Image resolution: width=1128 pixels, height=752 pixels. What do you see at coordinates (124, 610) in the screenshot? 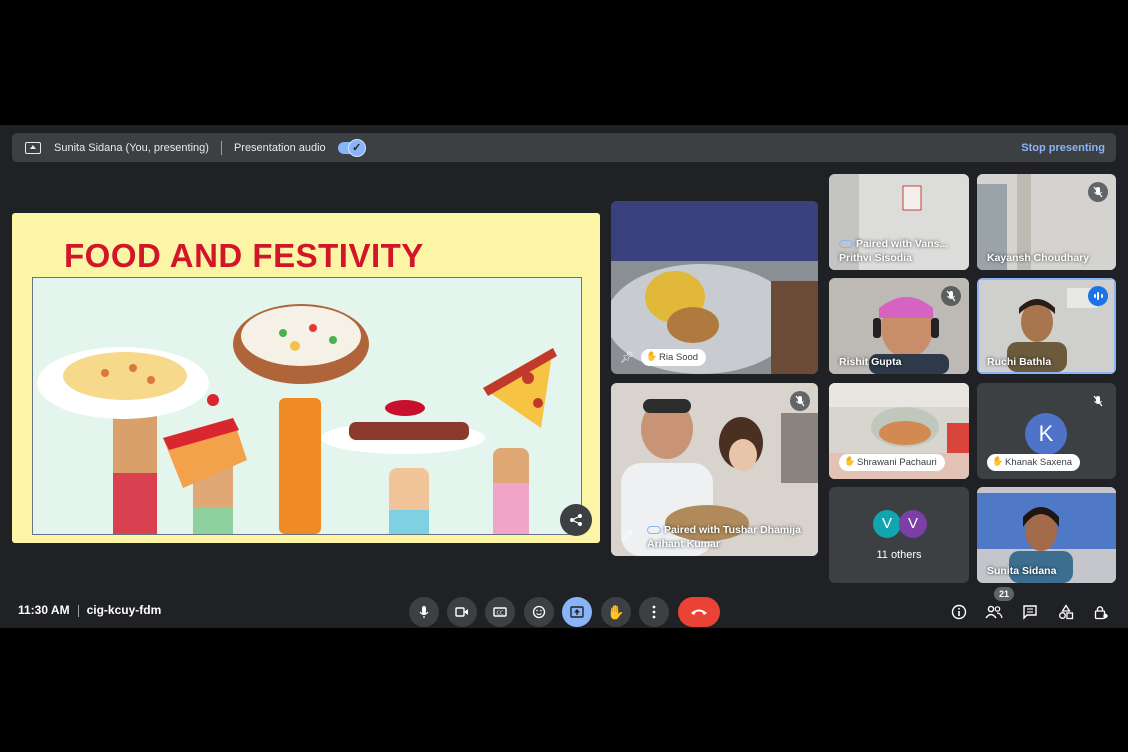
I see `meeting-code: cig-kcuy-fdm` at bounding box center [124, 610].